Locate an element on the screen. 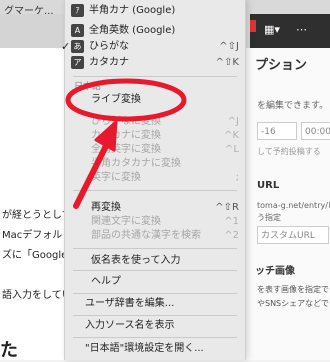 This screenshot has height=362, width=330. pointer-arrow-shaft is located at coordinates (92, 174).